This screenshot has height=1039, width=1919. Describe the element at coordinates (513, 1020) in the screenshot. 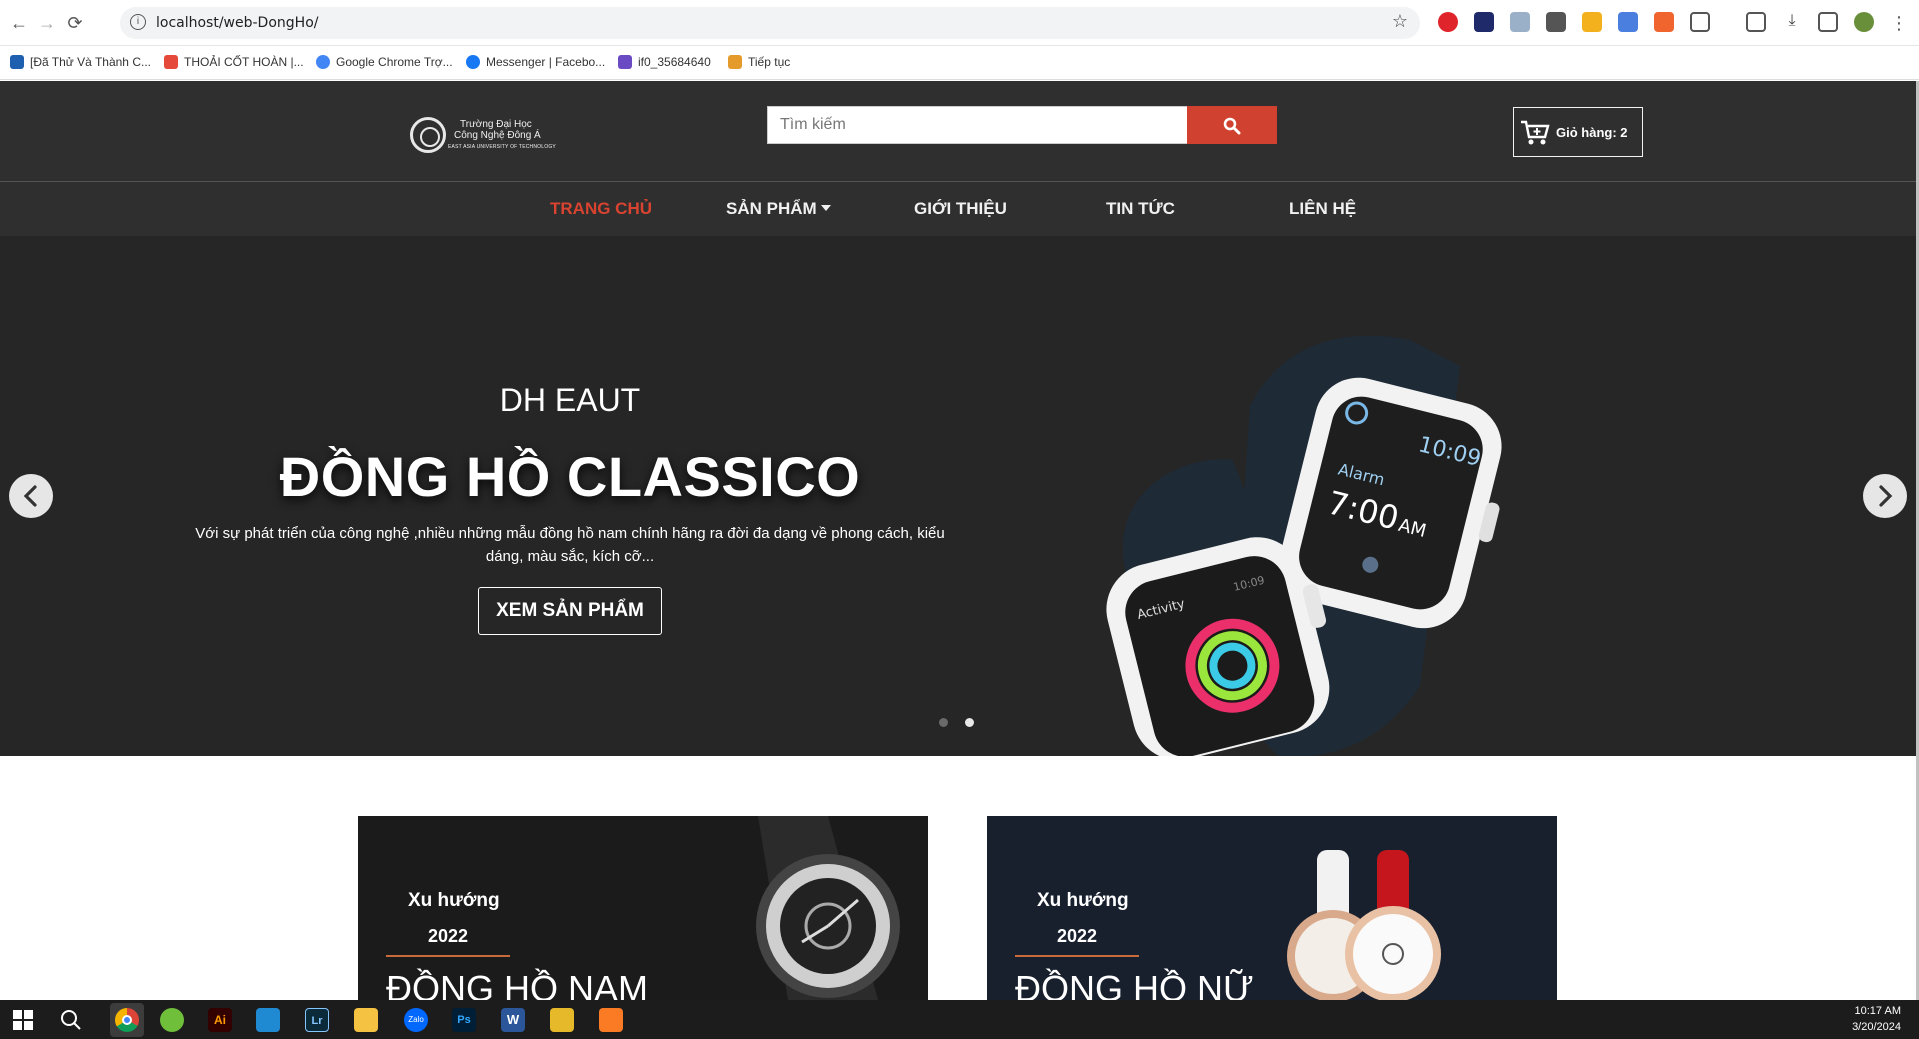

I see `word-icon: W` at that location.